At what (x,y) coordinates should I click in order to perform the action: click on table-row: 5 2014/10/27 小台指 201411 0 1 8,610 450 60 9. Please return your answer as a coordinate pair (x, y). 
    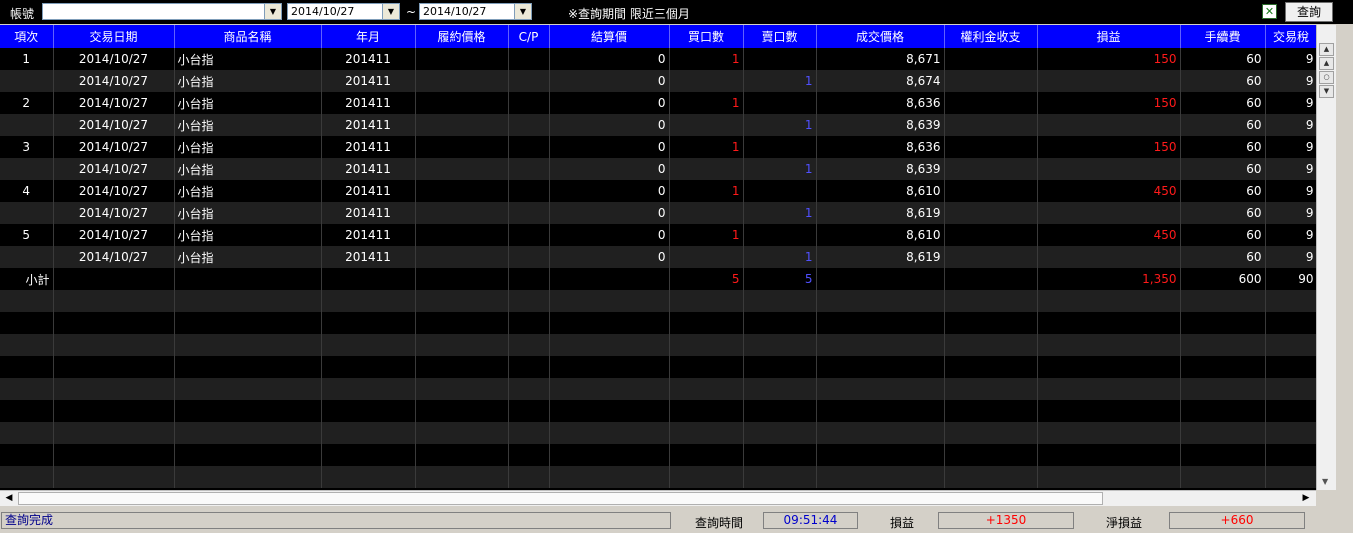
    Looking at the image, I should click on (659, 235).